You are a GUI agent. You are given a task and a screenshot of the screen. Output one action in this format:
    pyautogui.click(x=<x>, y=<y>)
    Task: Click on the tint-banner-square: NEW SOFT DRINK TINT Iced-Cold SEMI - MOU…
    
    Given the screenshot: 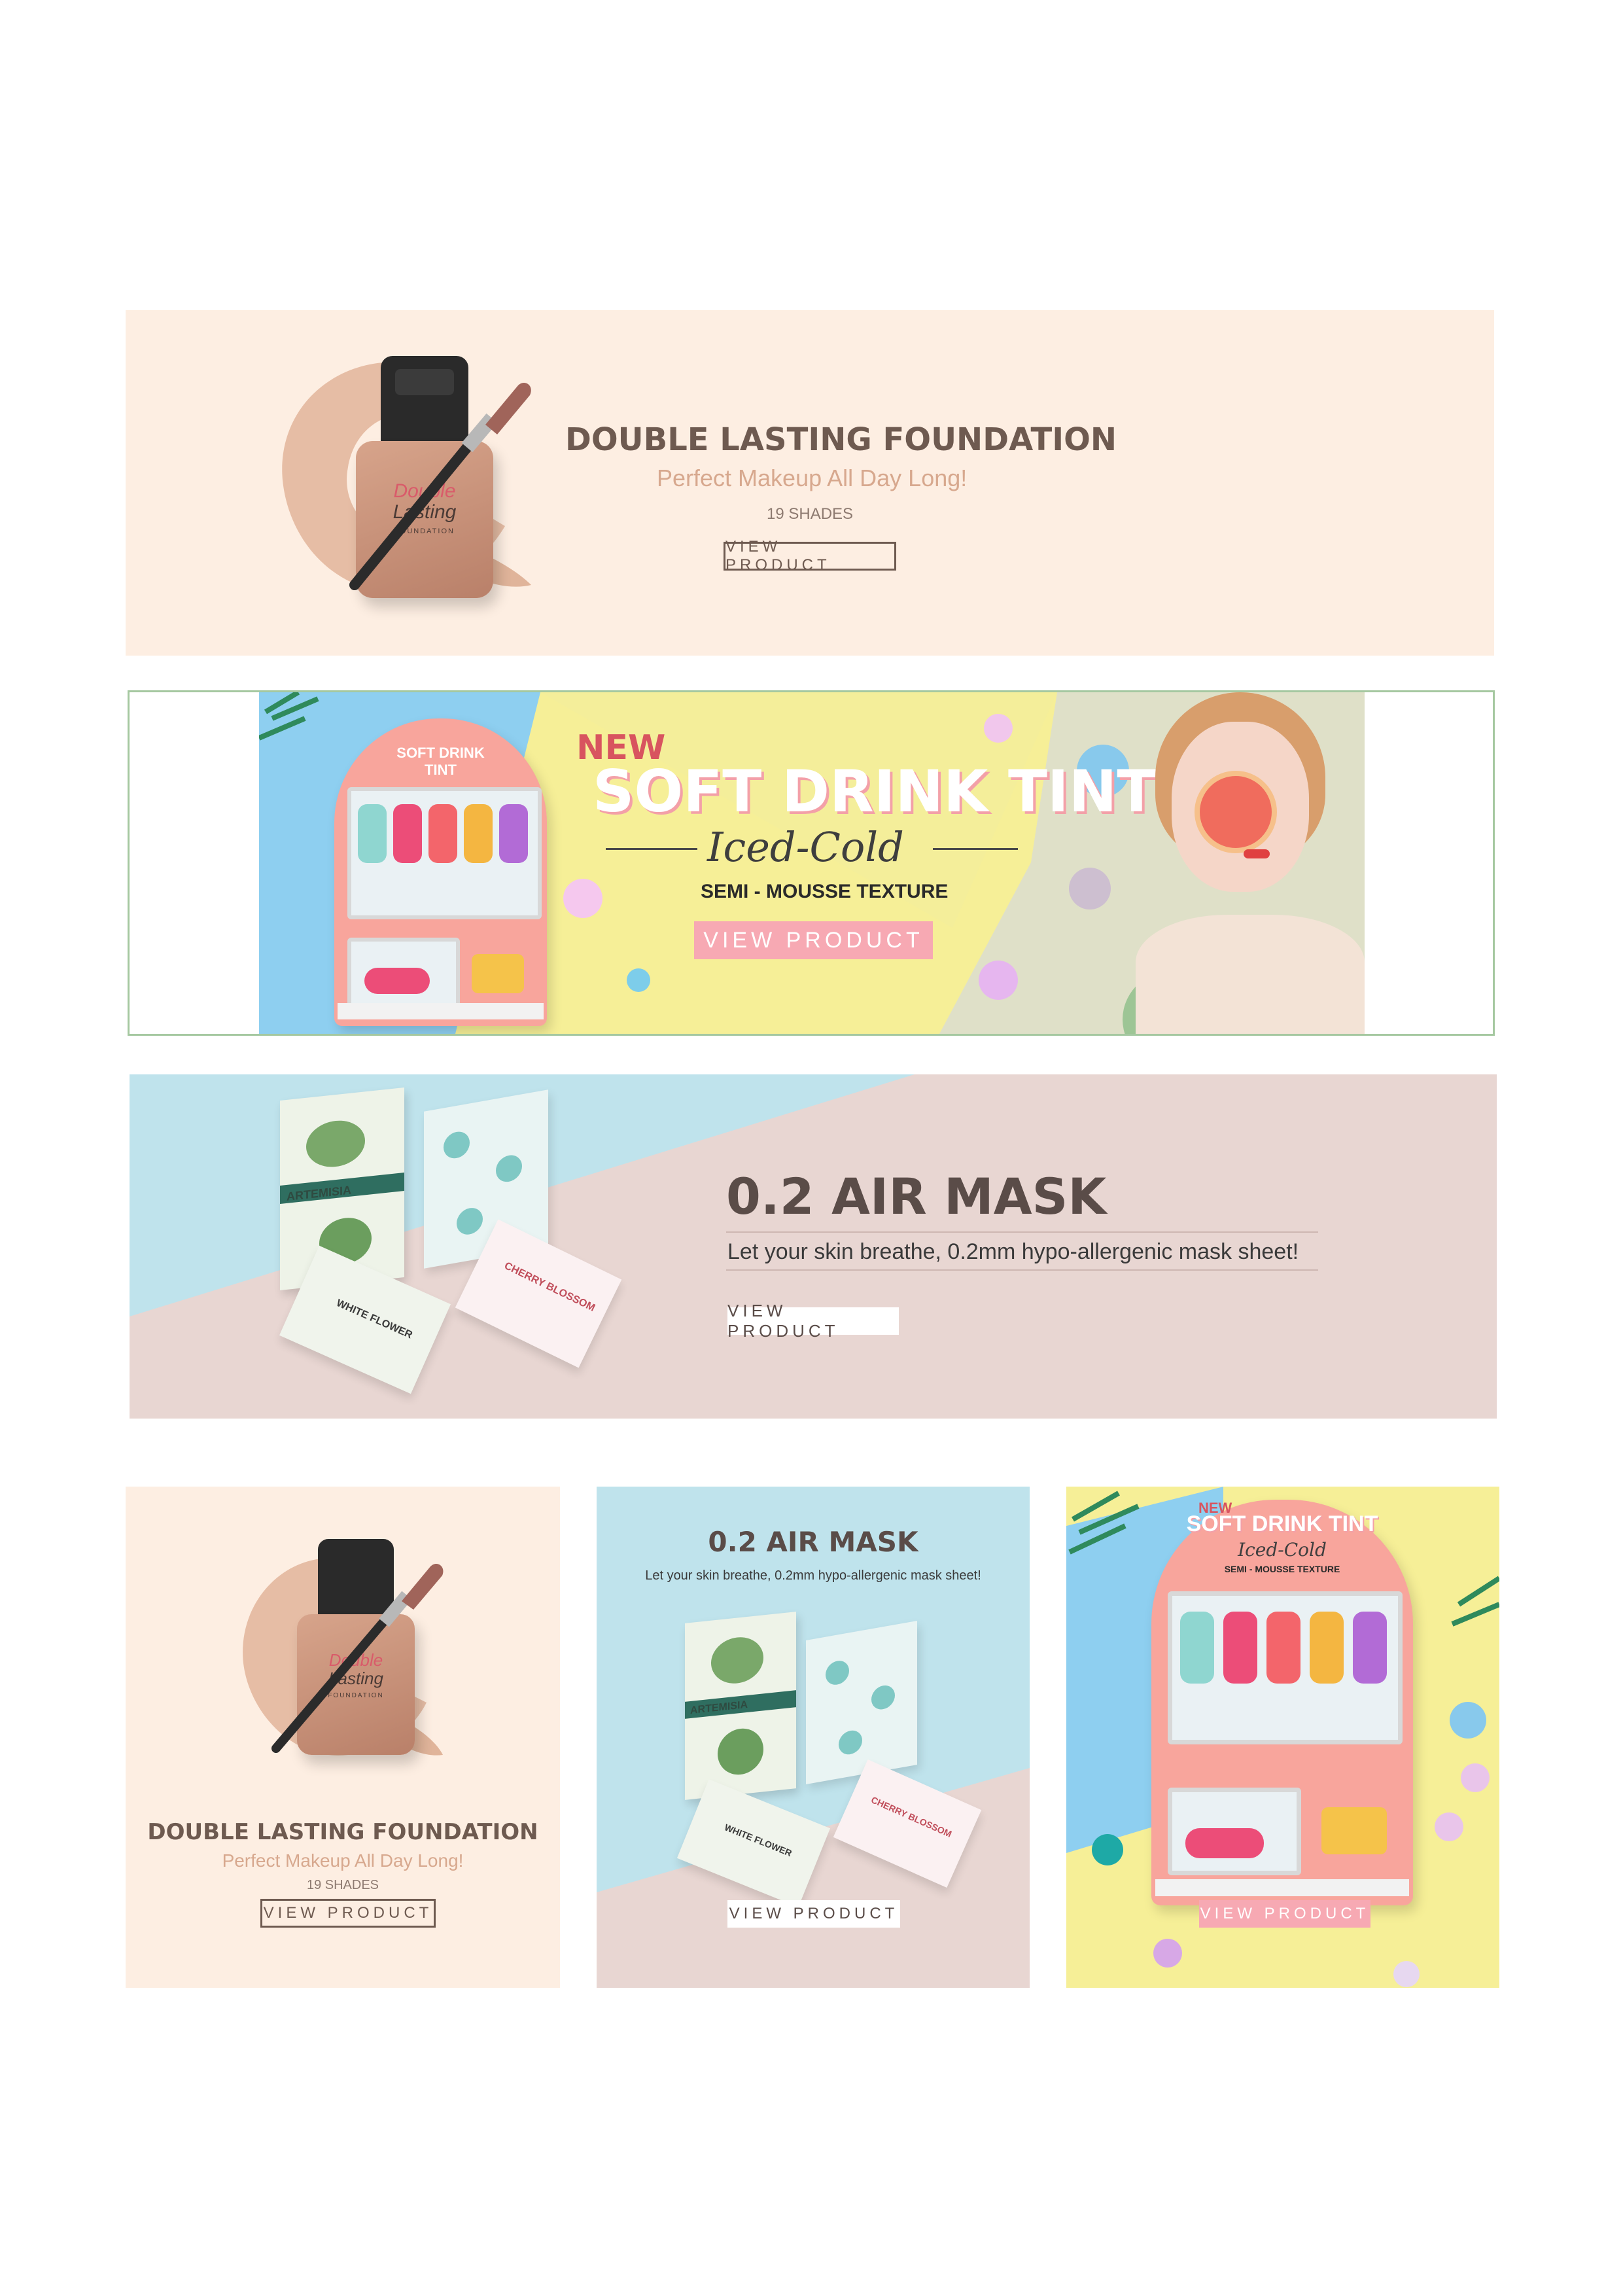 What is the action you would take?
    pyautogui.click(x=1282, y=1737)
    